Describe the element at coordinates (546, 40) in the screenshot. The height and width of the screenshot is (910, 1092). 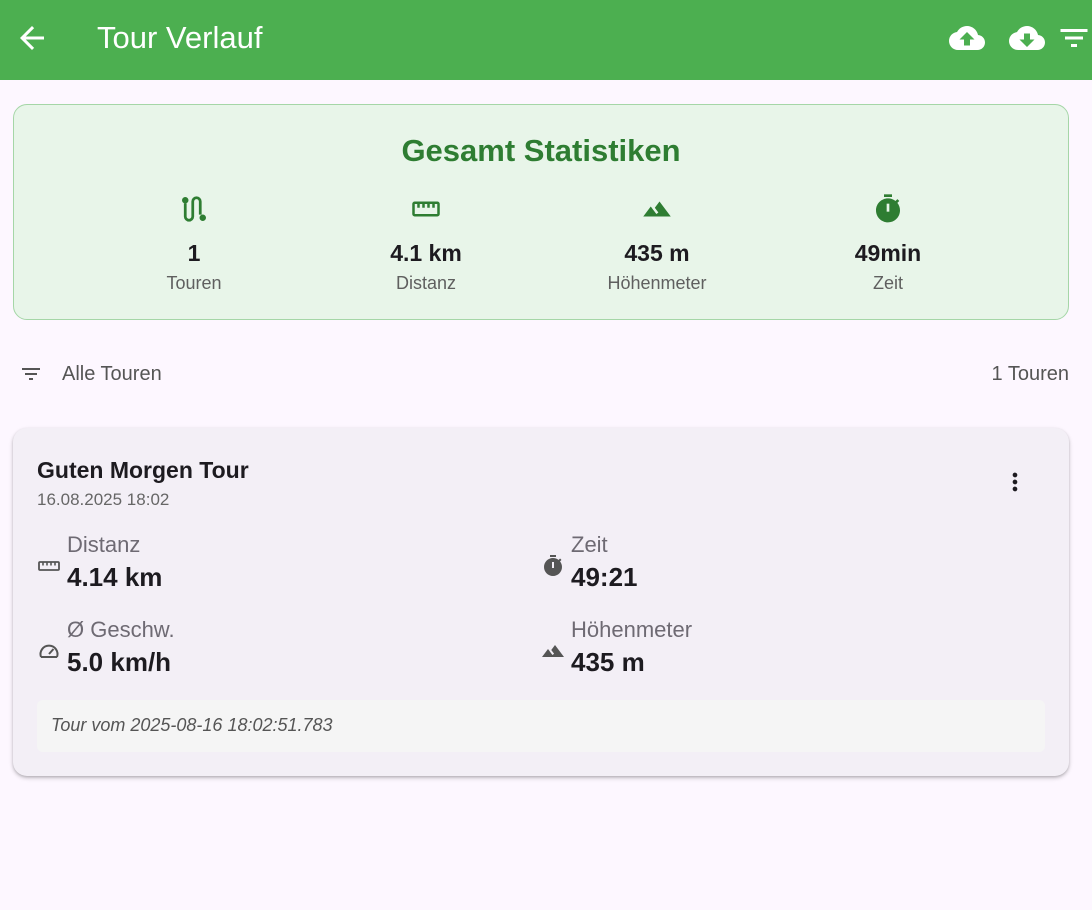
I see `app-bar: Tour Verlauf` at that location.